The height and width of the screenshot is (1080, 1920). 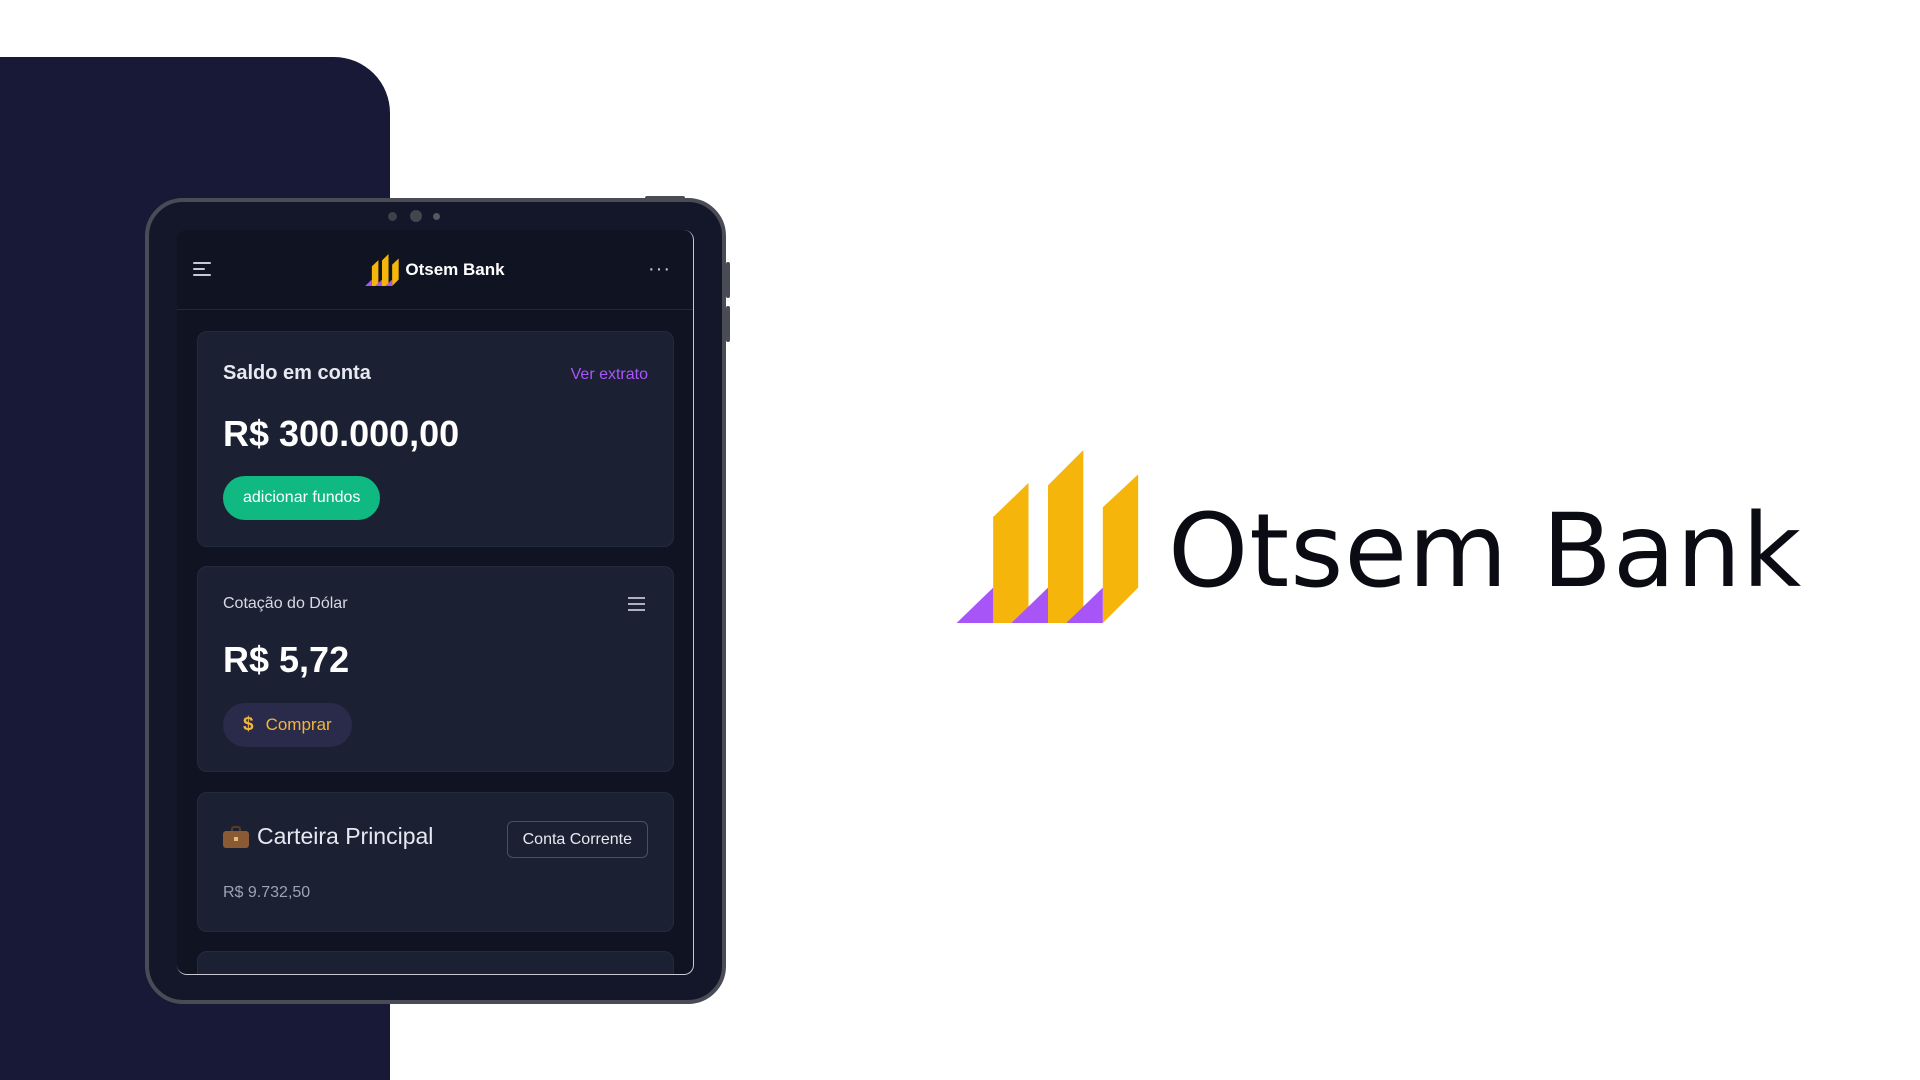 What do you see at coordinates (298, 724) in the screenshot?
I see `buy-button-label: Comprar` at bounding box center [298, 724].